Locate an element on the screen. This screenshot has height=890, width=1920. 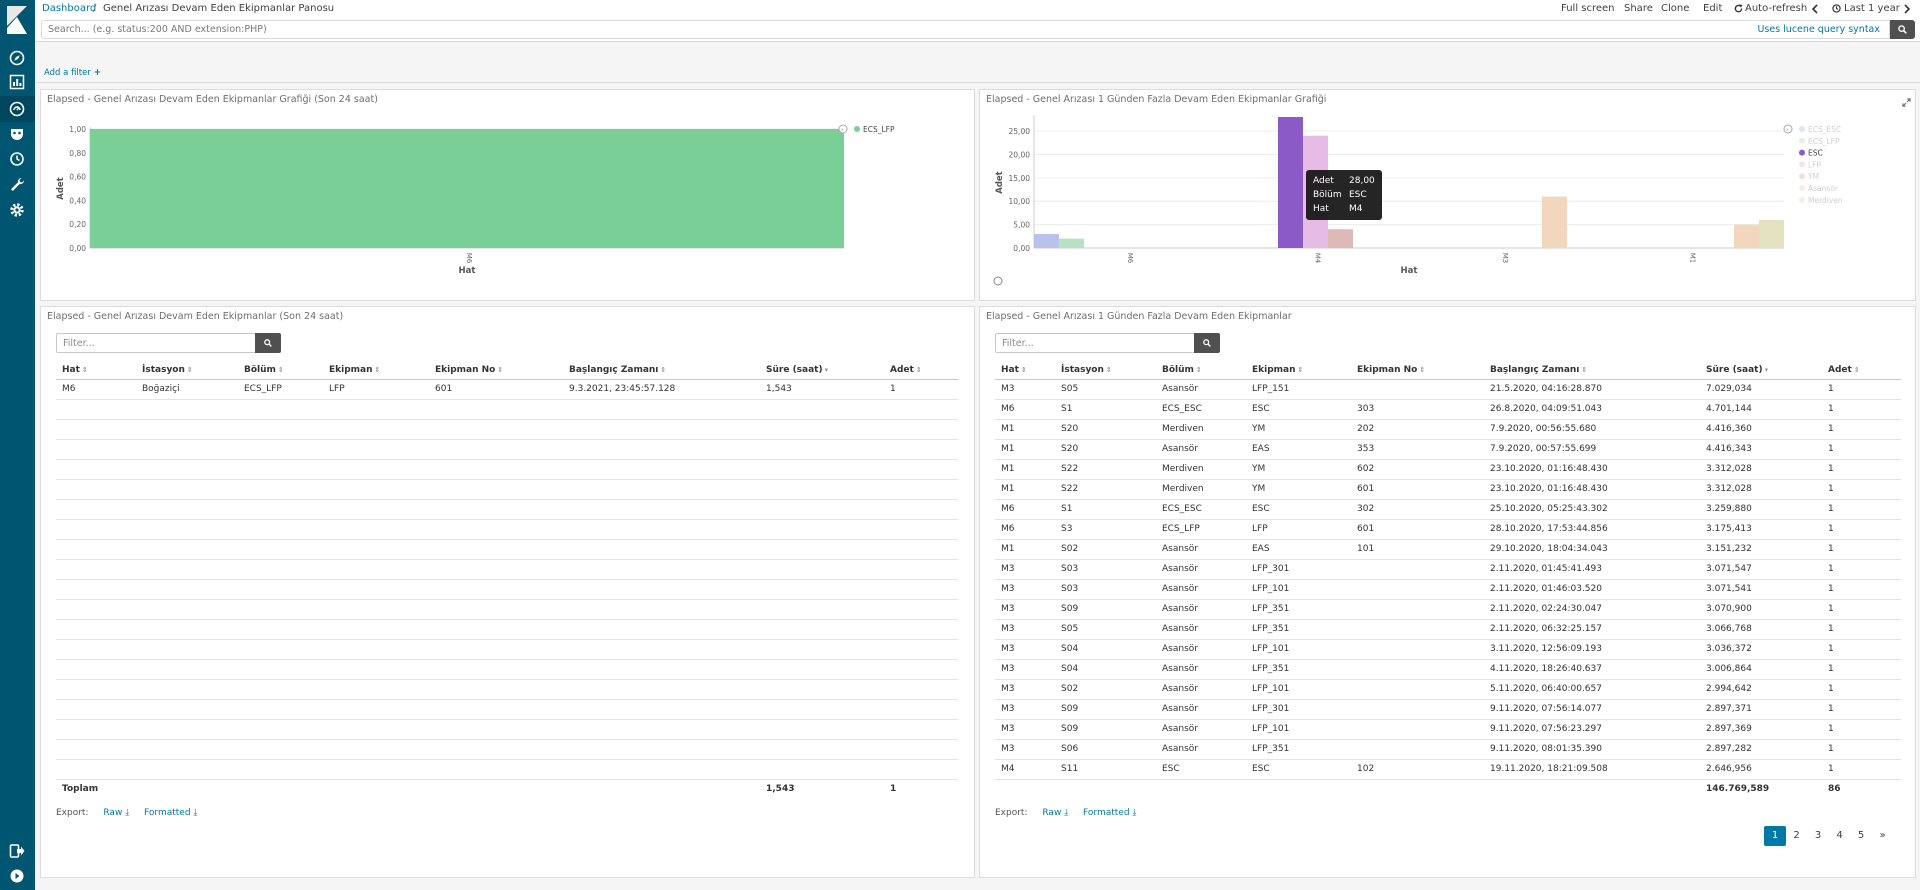
search-button is located at coordinates (1902, 29).